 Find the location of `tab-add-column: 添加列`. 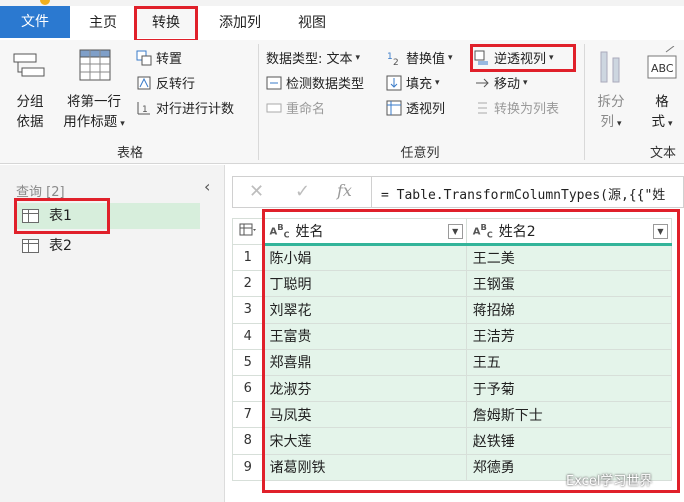

tab-add-column: 添加列 is located at coordinates (240, 23).